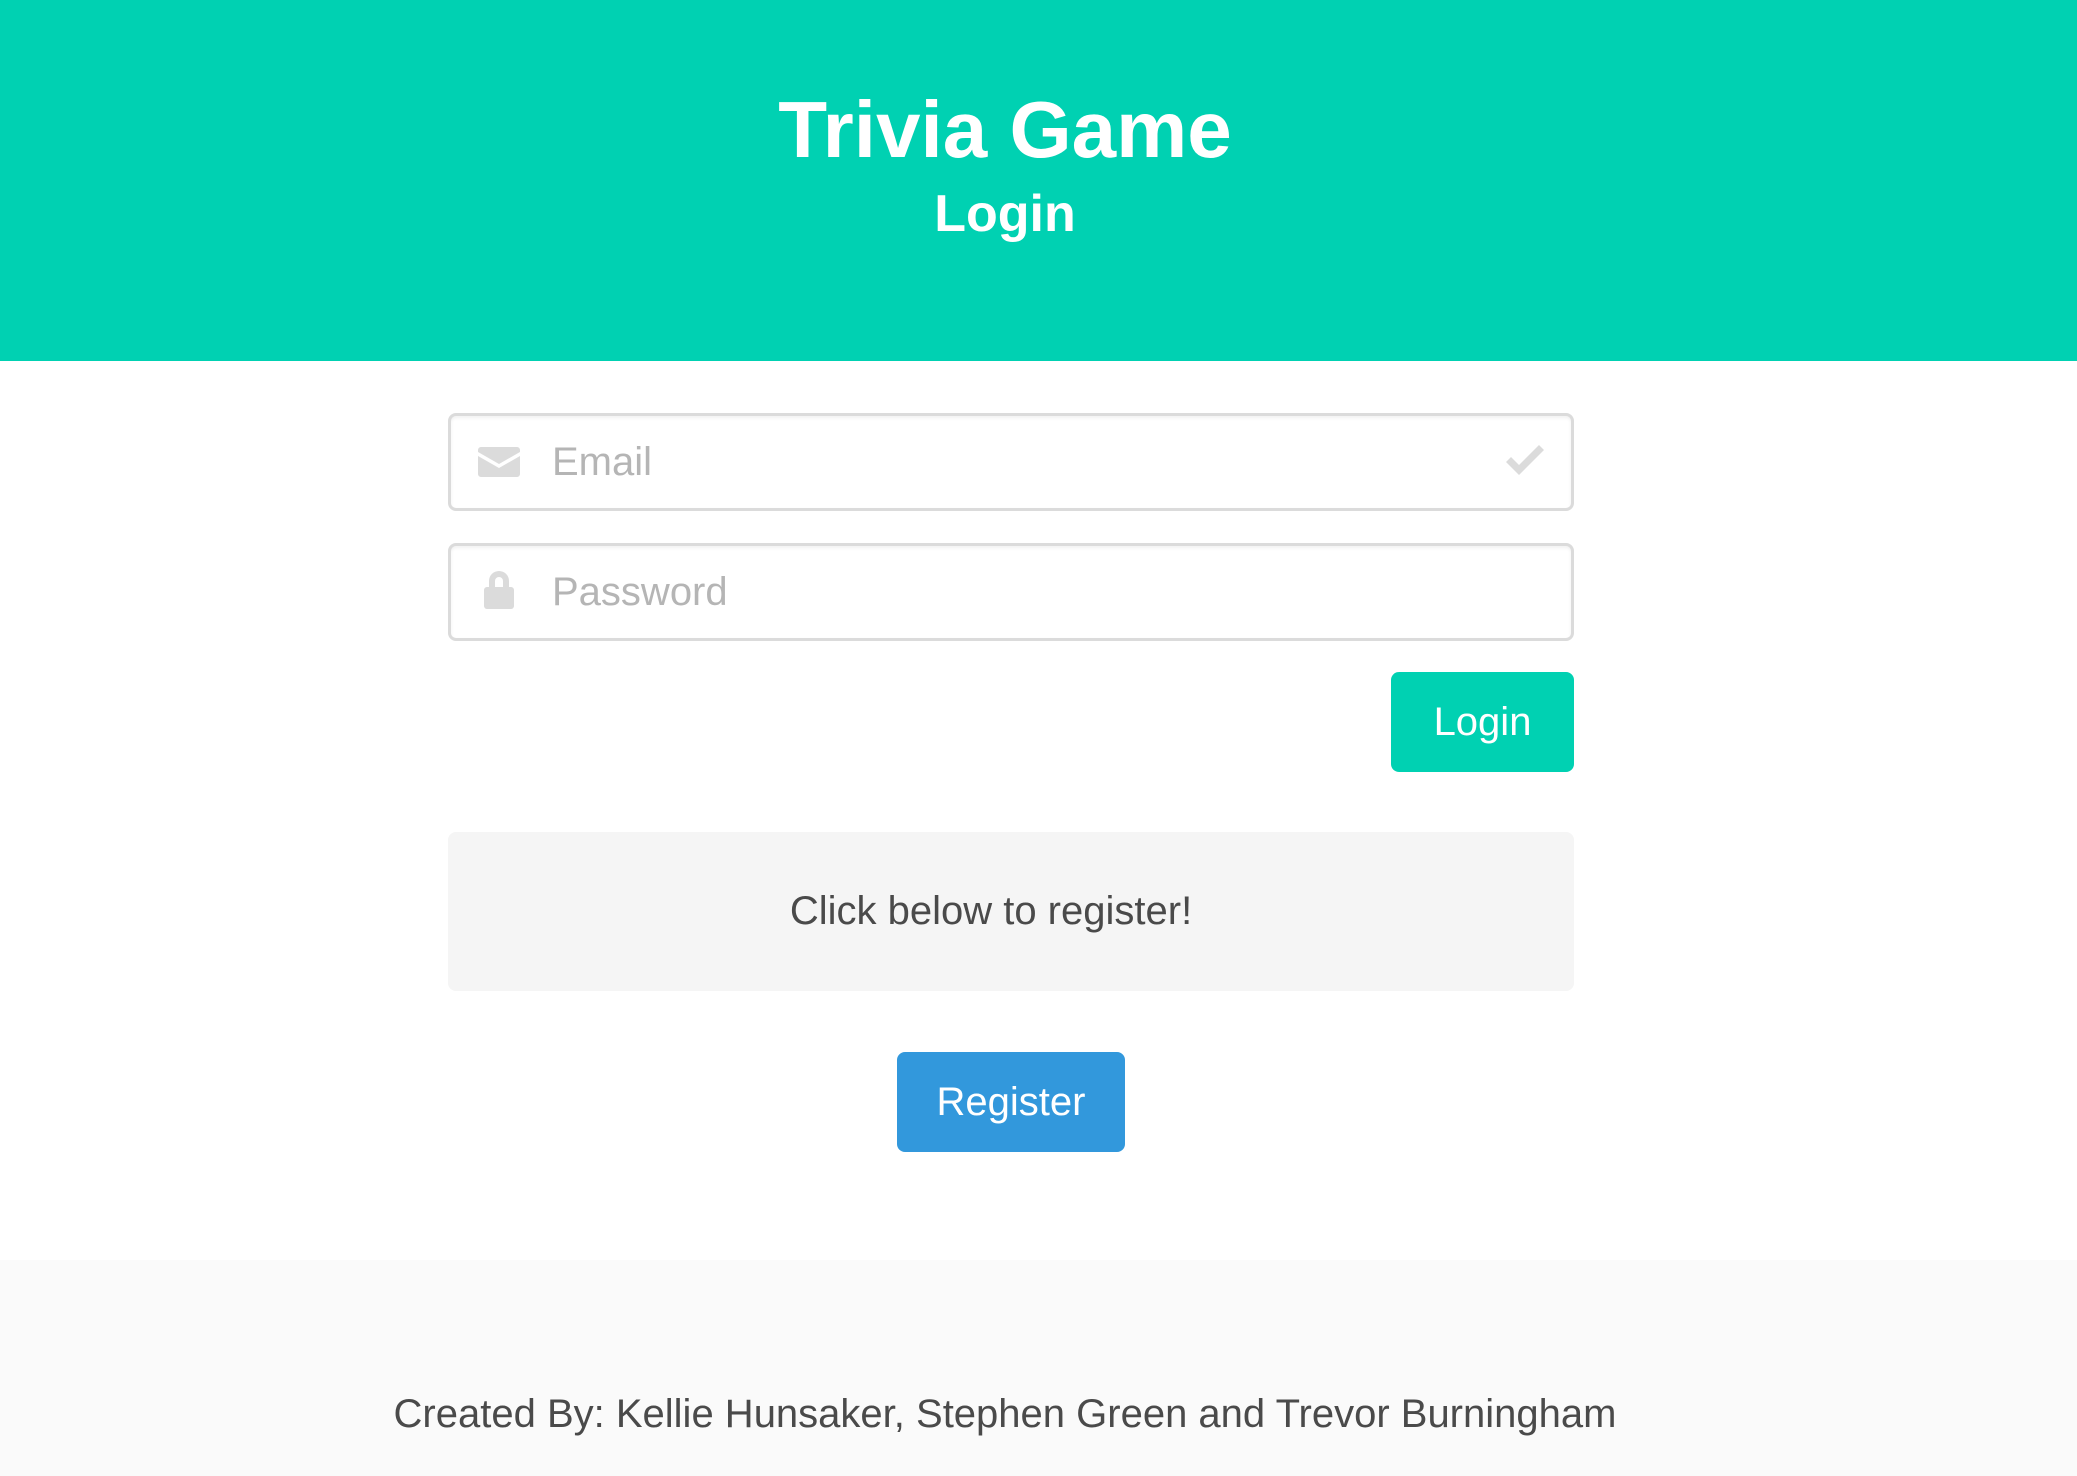 This screenshot has height=1476, width=2077. What do you see at coordinates (499, 462) in the screenshot?
I see `envelope-icon` at bounding box center [499, 462].